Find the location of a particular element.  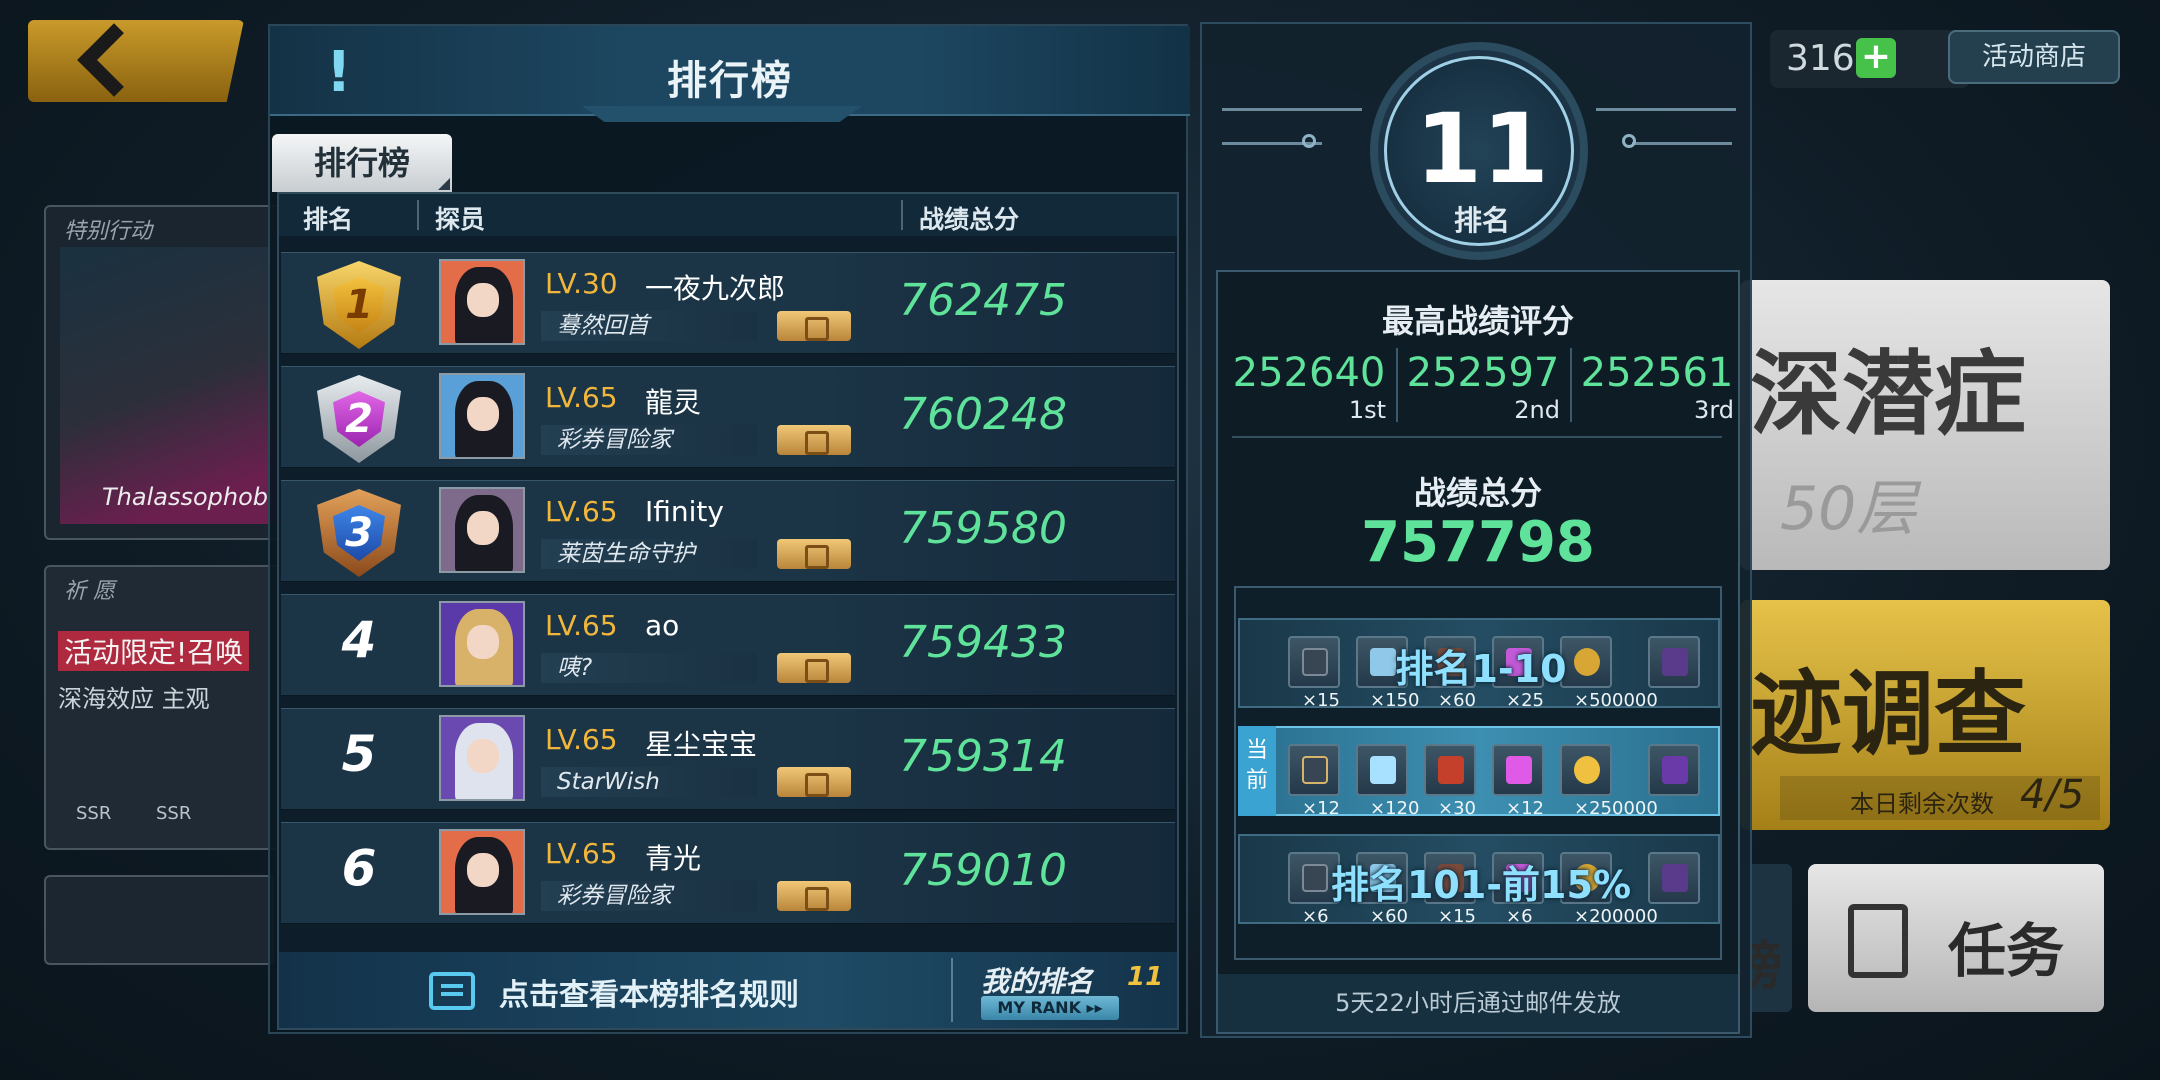

material-item-icon: ×30 is located at coordinates (1450, 781).